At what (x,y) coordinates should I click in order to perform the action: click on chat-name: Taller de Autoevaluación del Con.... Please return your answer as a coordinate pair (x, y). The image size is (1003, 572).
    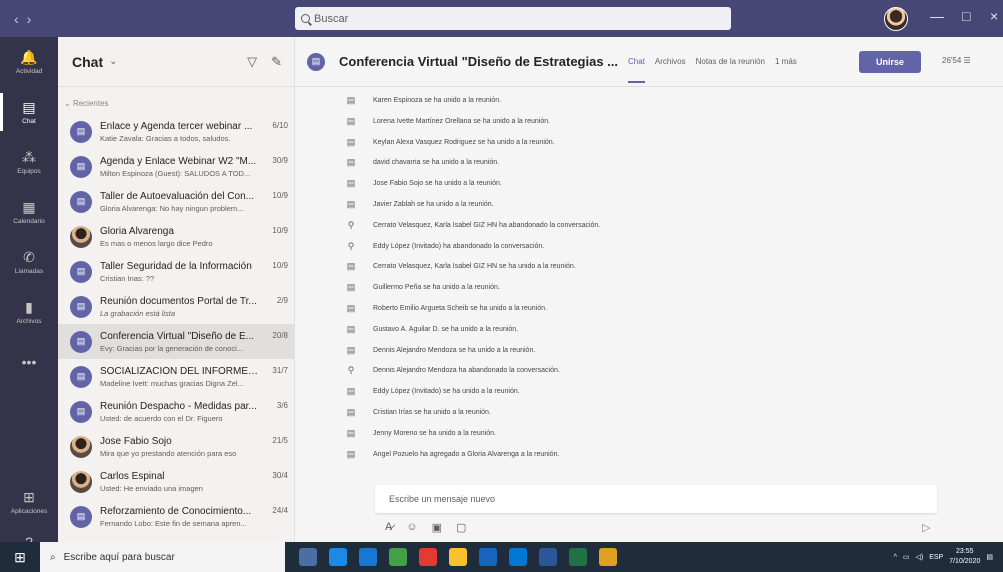
    Looking at the image, I should click on (177, 196).